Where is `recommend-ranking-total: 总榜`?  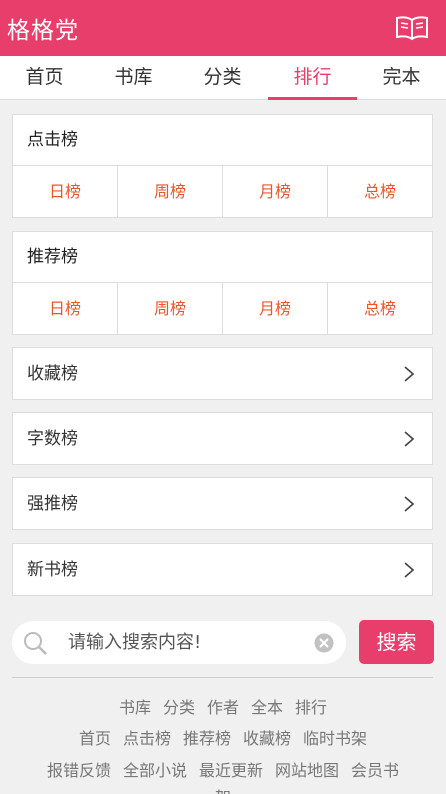
recommend-ranking-total: 总榜 is located at coordinates (380, 308).